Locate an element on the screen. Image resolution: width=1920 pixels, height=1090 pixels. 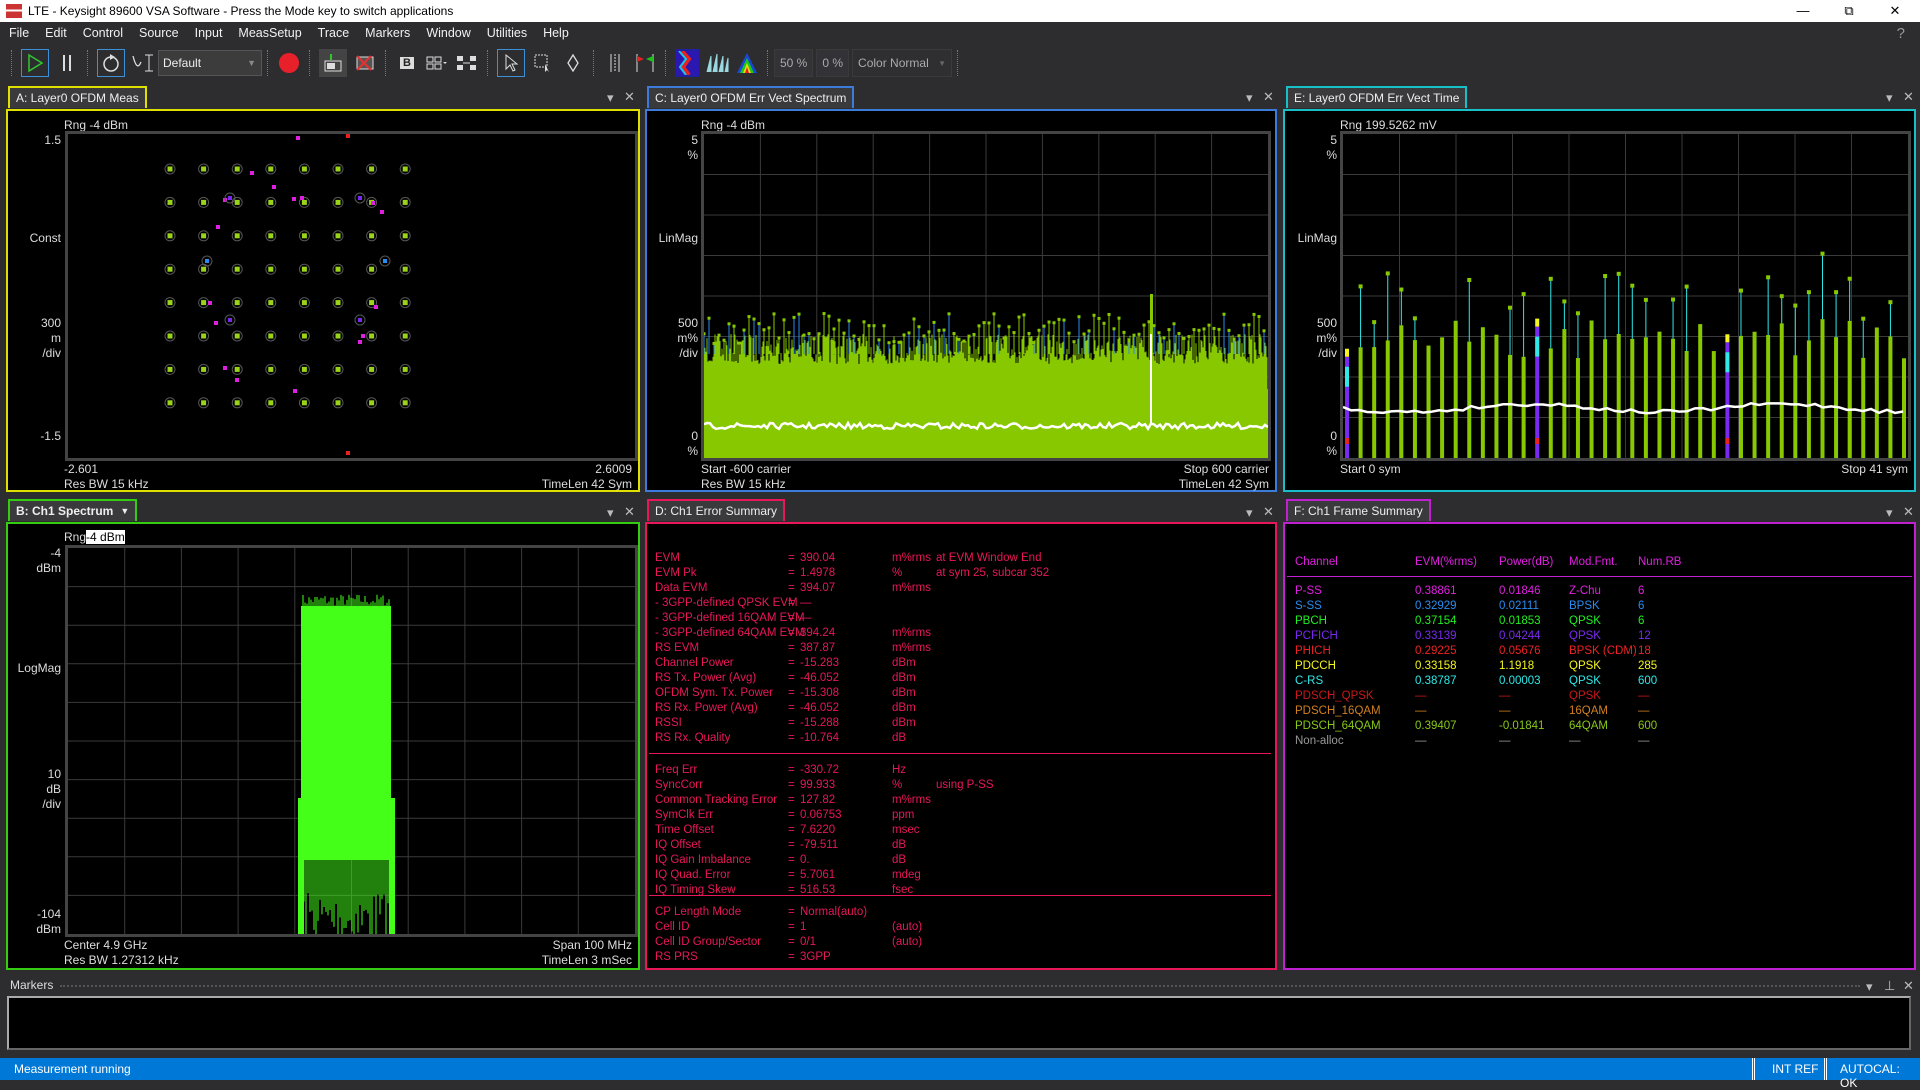
symbol-bar-crs is located at coordinates (1727, 362).